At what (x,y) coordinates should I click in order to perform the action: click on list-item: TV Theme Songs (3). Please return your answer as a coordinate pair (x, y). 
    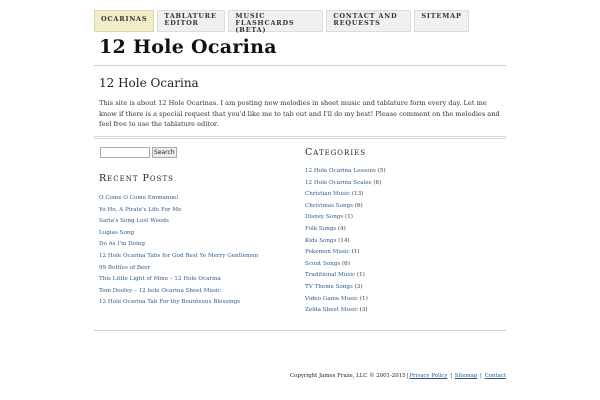
    Looking at the image, I should click on (345, 288).